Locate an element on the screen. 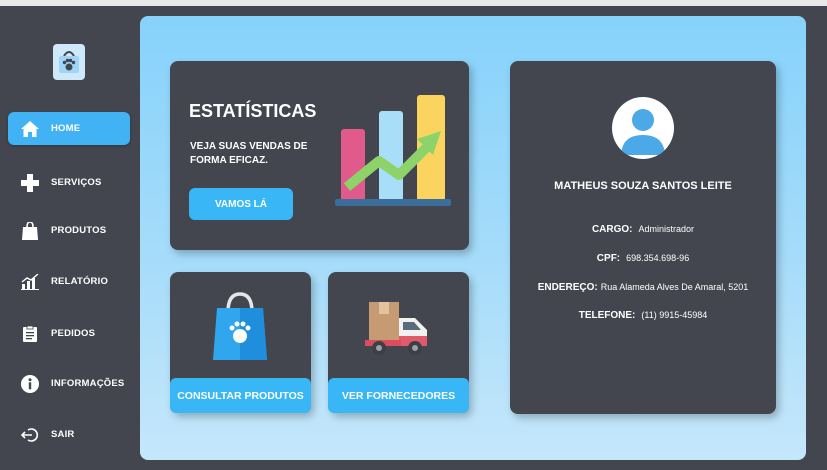 Image resolution: width=827 pixels, height=470 pixels. sidebar-item-label: INFORMAÇÕES is located at coordinates (88, 383).